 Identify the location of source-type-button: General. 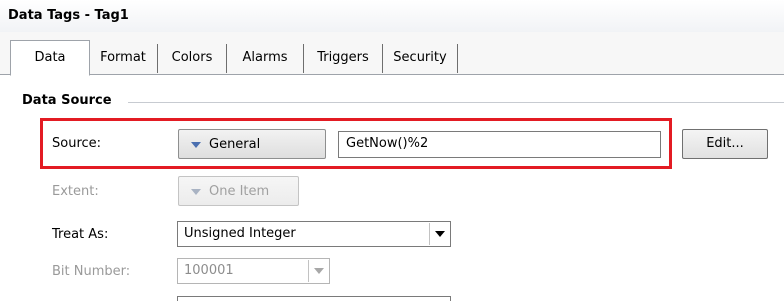
(252, 144).